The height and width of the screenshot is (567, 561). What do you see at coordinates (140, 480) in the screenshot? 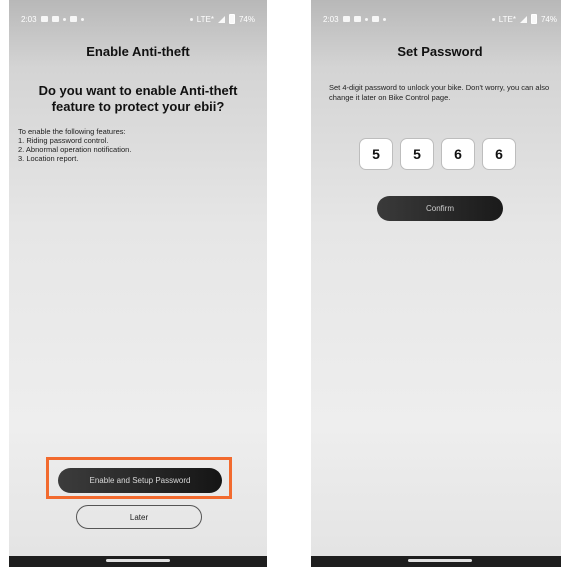
I see `enable-setup-password-button: Enable and Setup Password` at bounding box center [140, 480].